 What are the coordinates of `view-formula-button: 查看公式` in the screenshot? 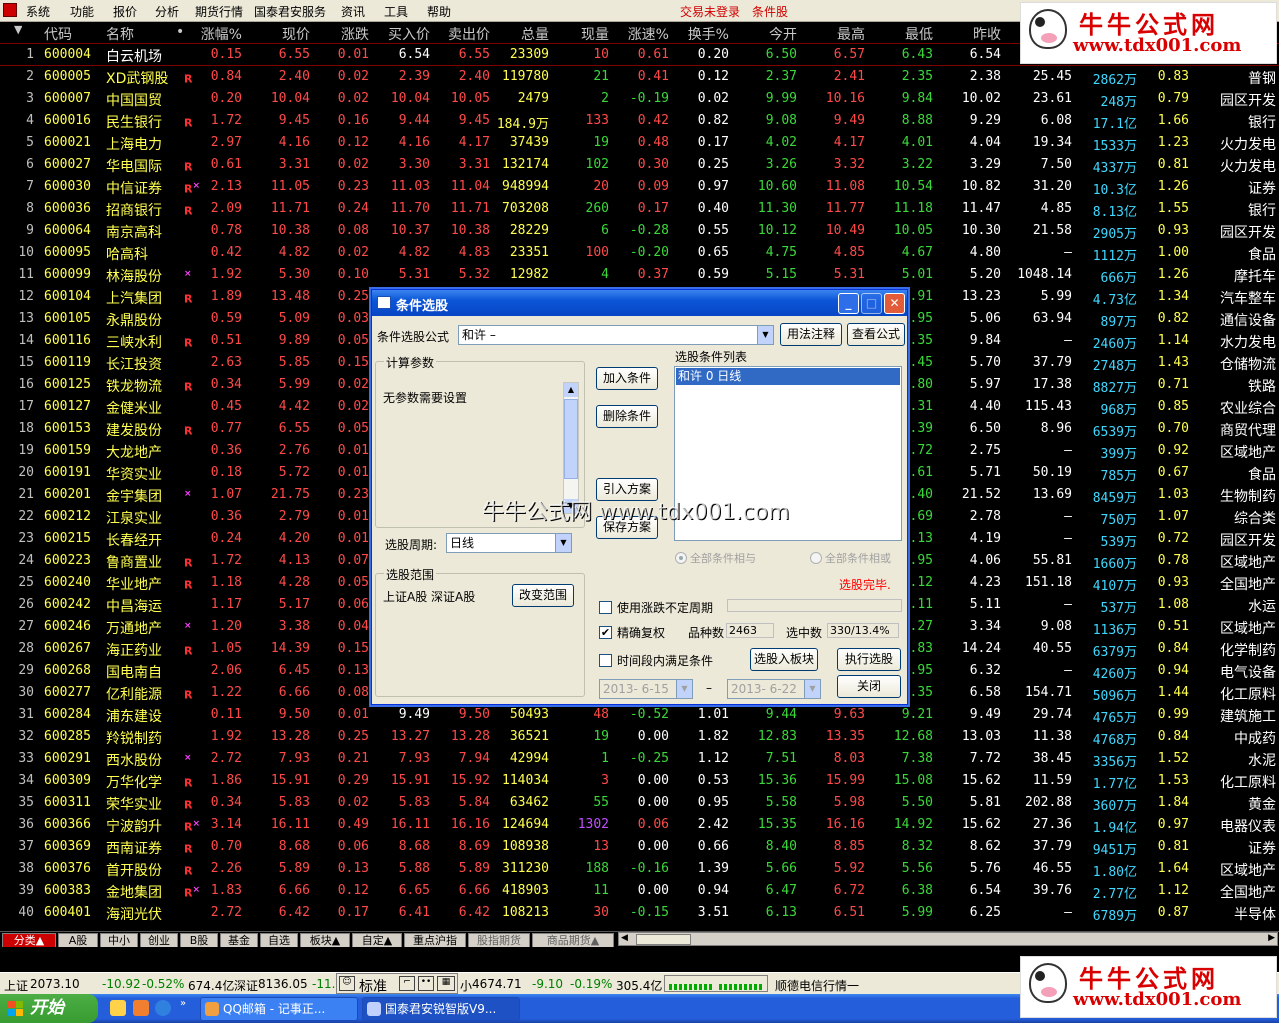 It's located at (876, 334).